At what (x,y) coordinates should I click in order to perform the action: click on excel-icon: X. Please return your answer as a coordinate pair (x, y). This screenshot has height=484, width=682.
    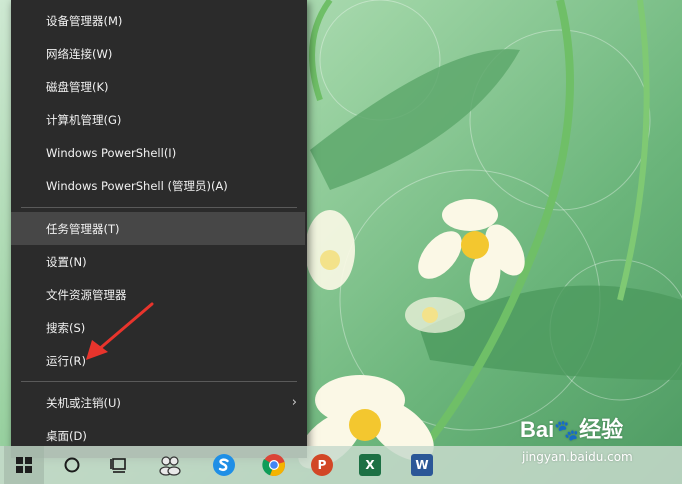
    Looking at the image, I should click on (370, 465).